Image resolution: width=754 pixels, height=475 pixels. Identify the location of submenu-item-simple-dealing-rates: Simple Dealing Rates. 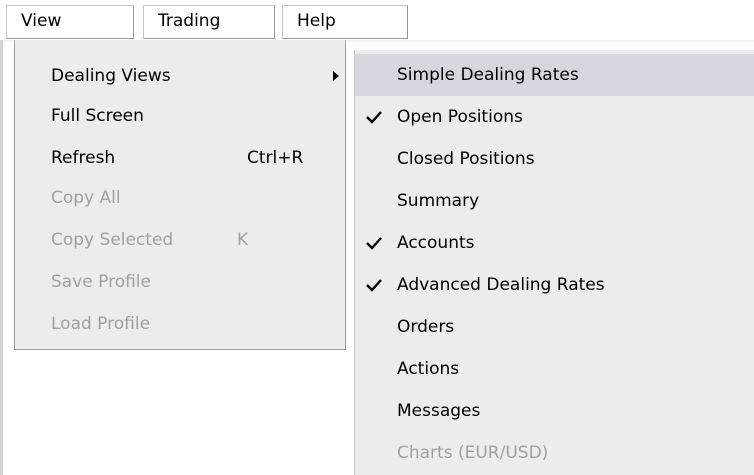
(554, 75).